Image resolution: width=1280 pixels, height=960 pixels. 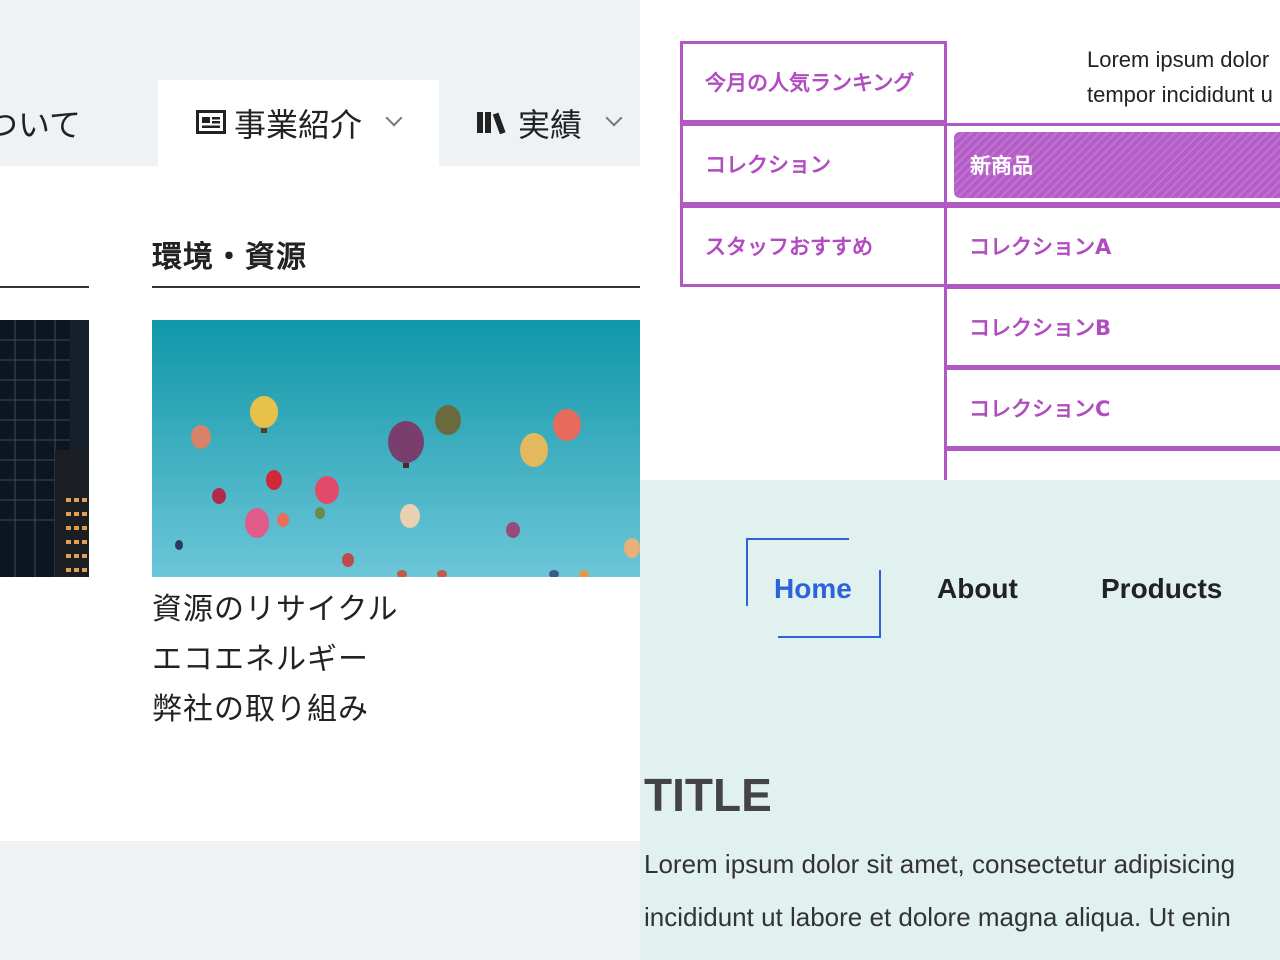 I want to click on submenu-item-label: コレクションC, so click(x=1040, y=409).